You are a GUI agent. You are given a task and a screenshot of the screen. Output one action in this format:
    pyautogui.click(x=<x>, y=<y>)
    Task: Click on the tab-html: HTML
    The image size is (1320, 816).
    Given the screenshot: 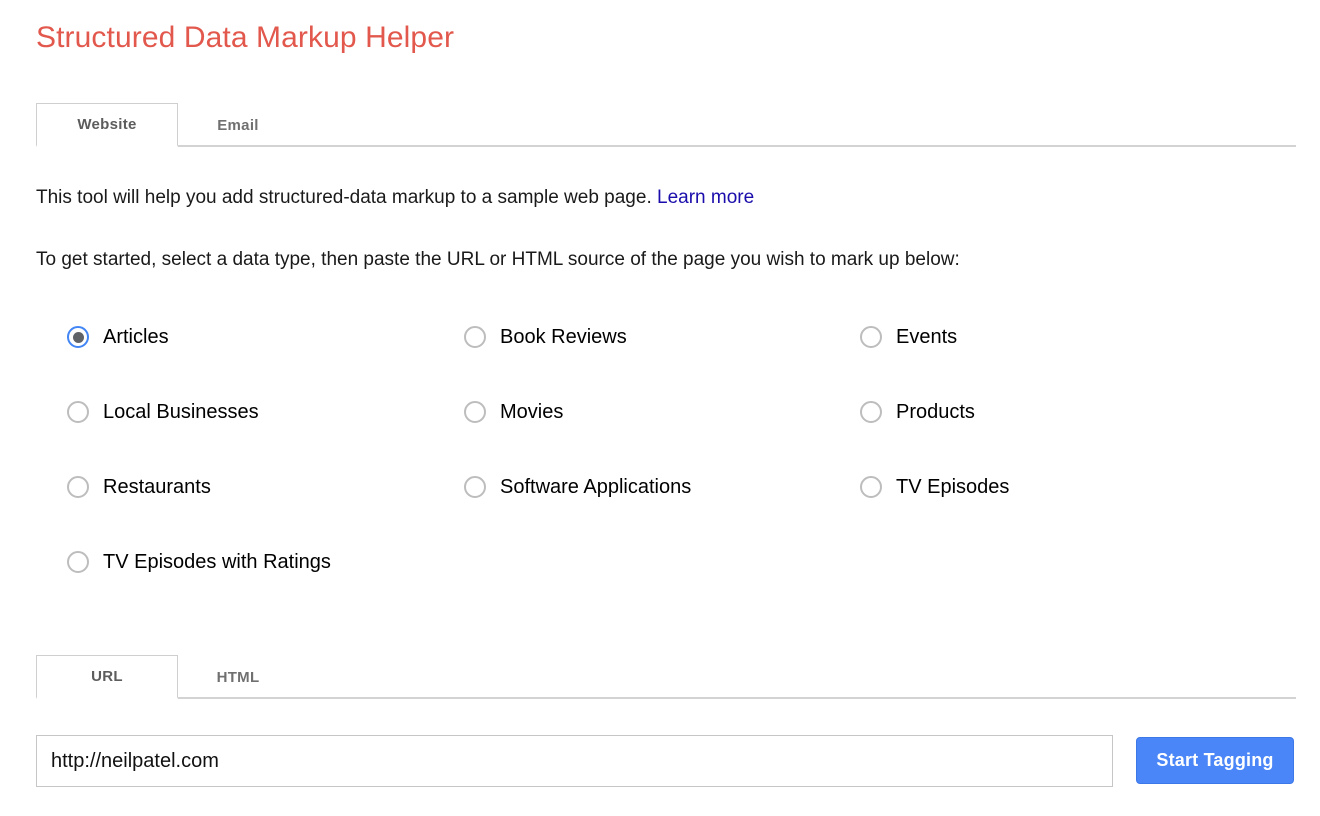 What is the action you would take?
    pyautogui.click(x=238, y=677)
    